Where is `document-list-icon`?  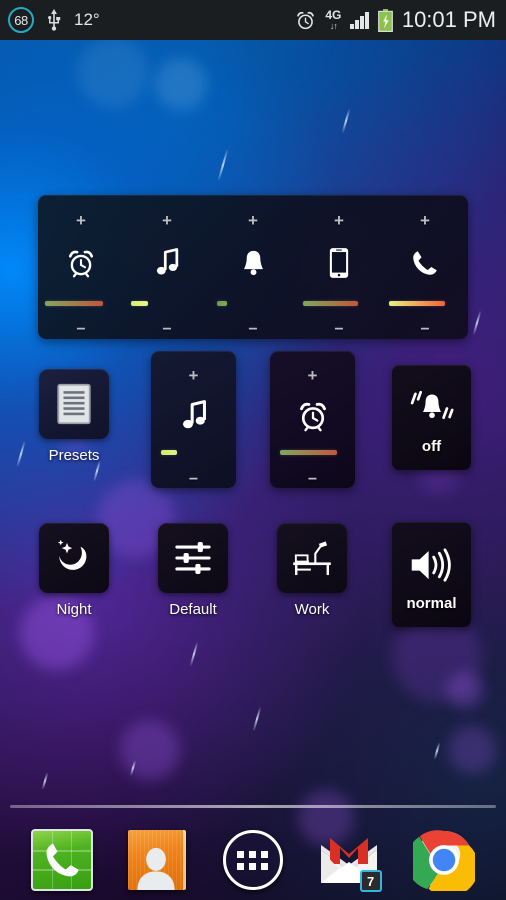
document-list-icon is located at coordinates (74, 404).